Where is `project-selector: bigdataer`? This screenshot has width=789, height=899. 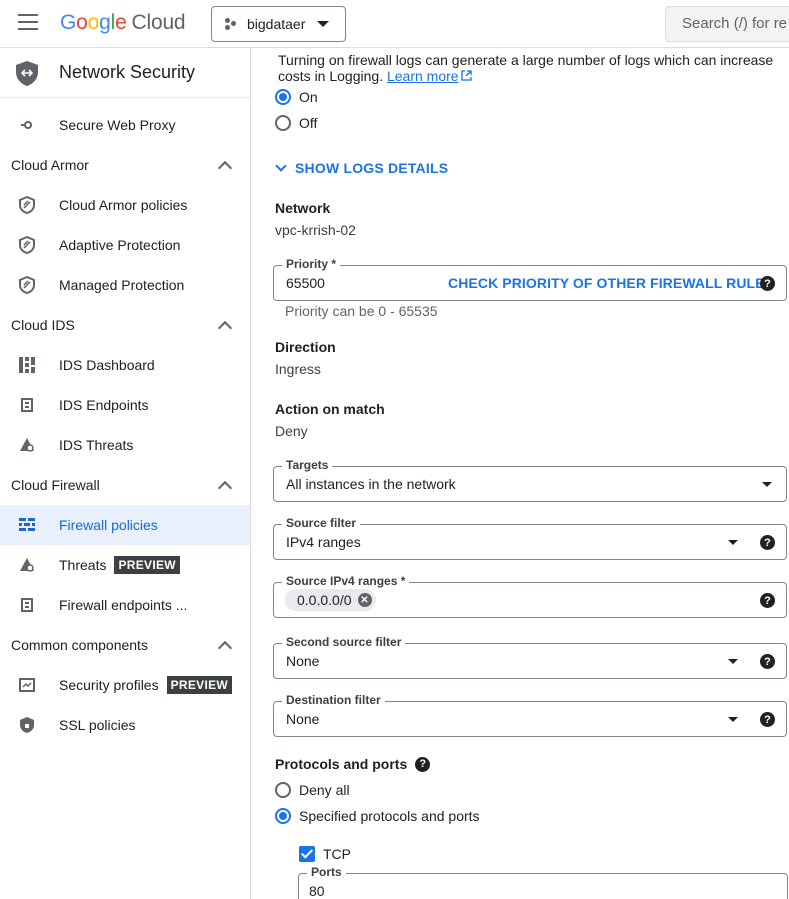
project-selector: bigdataer is located at coordinates (278, 24).